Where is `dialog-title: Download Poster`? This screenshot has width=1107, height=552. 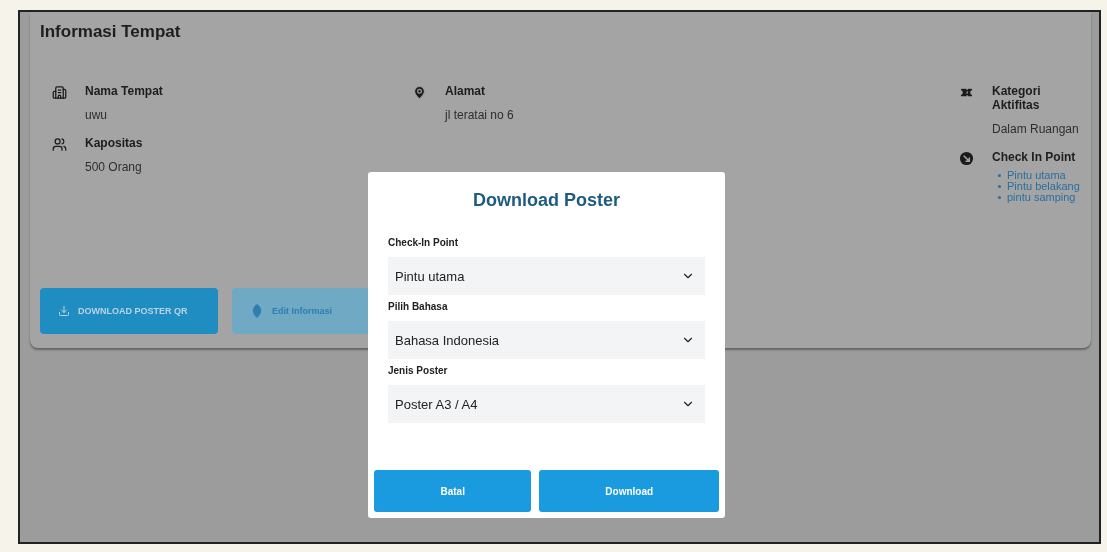 dialog-title: Download Poster is located at coordinates (546, 200).